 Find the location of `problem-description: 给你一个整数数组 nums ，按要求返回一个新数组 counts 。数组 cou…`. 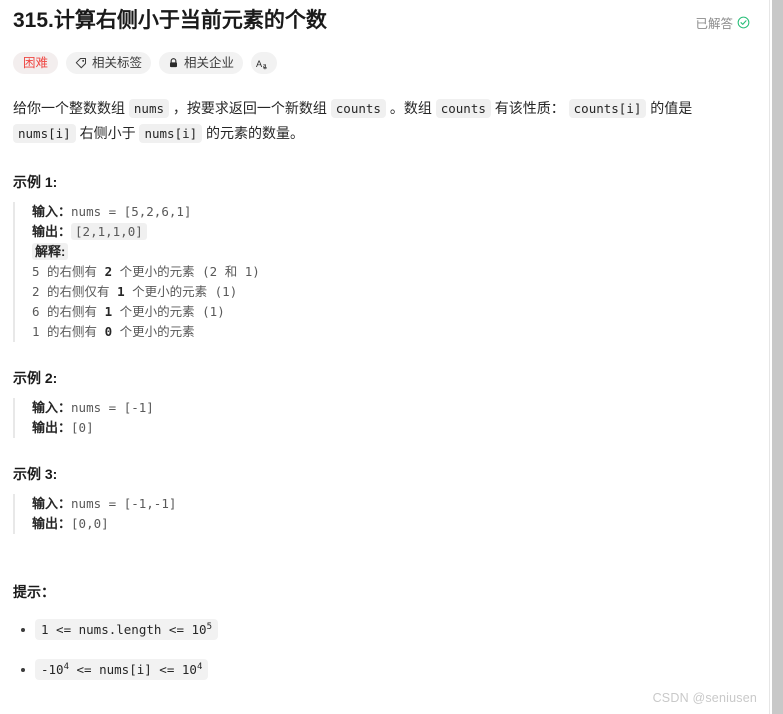

problem-description: 给你一个整数数组 nums ，按要求返回一个新数组 counts 。数组 cou… is located at coordinates (384, 121).